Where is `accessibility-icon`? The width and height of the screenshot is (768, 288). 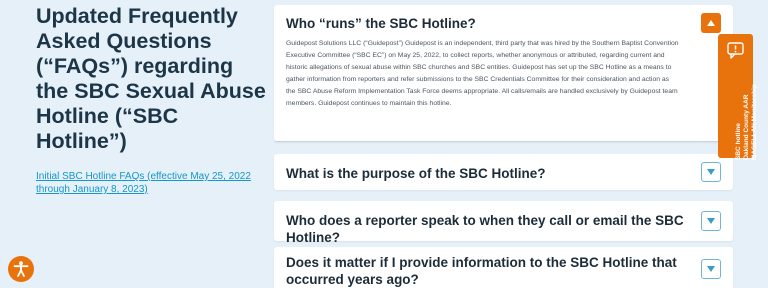 accessibility-icon is located at coordinates (21, 269).